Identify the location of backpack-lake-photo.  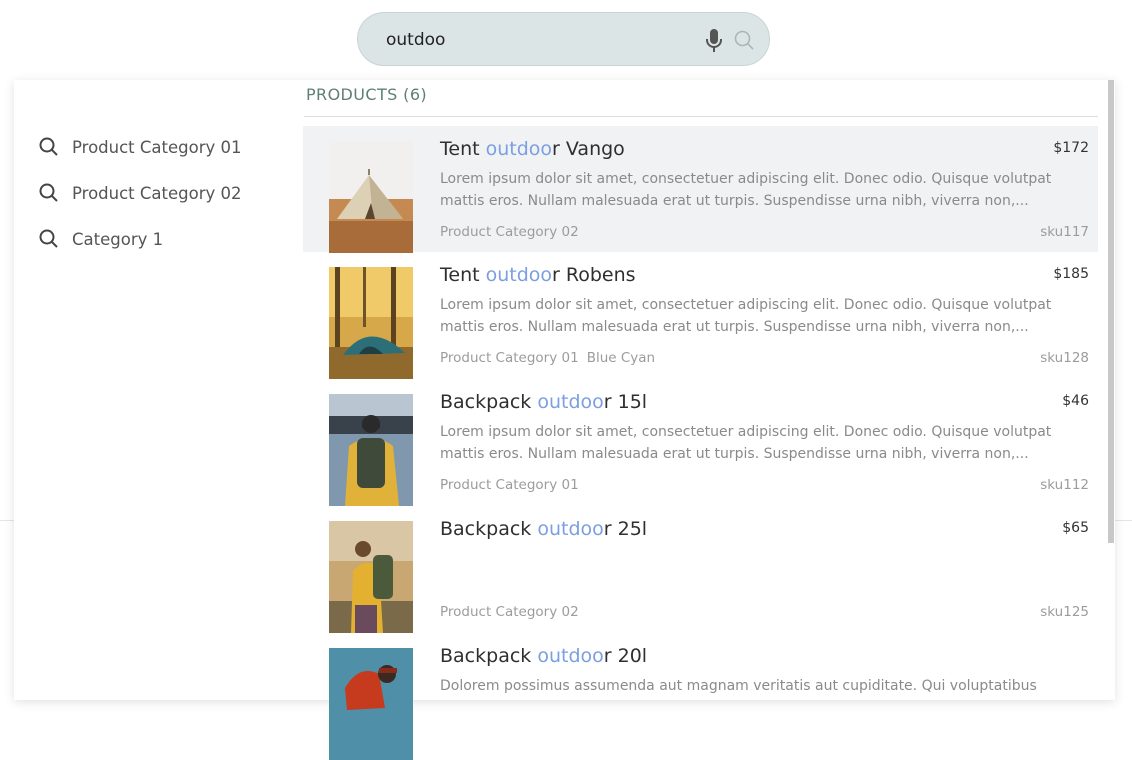
(371, 450).